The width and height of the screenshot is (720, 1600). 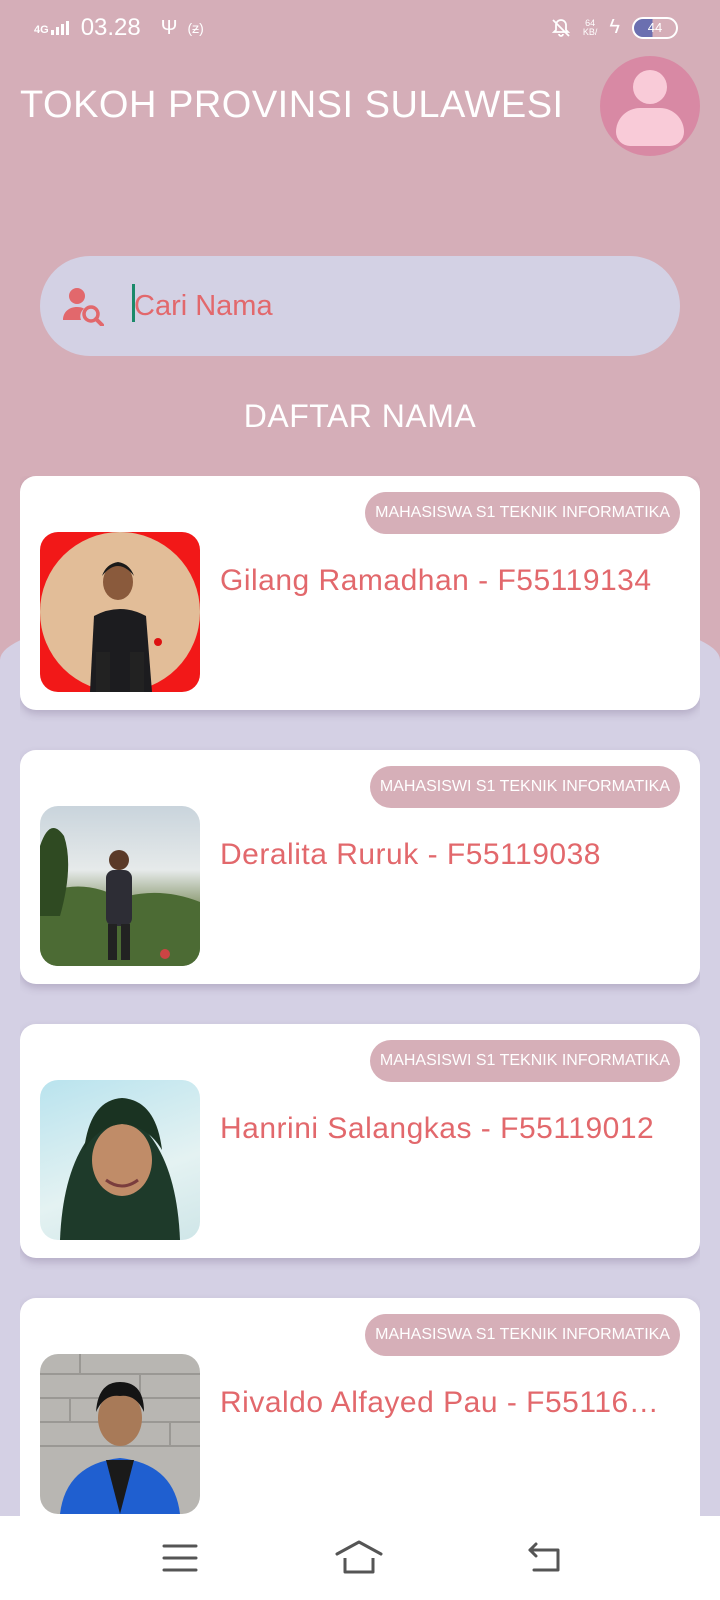 I want to click on menu-icon, so click(x=181, y=1558).